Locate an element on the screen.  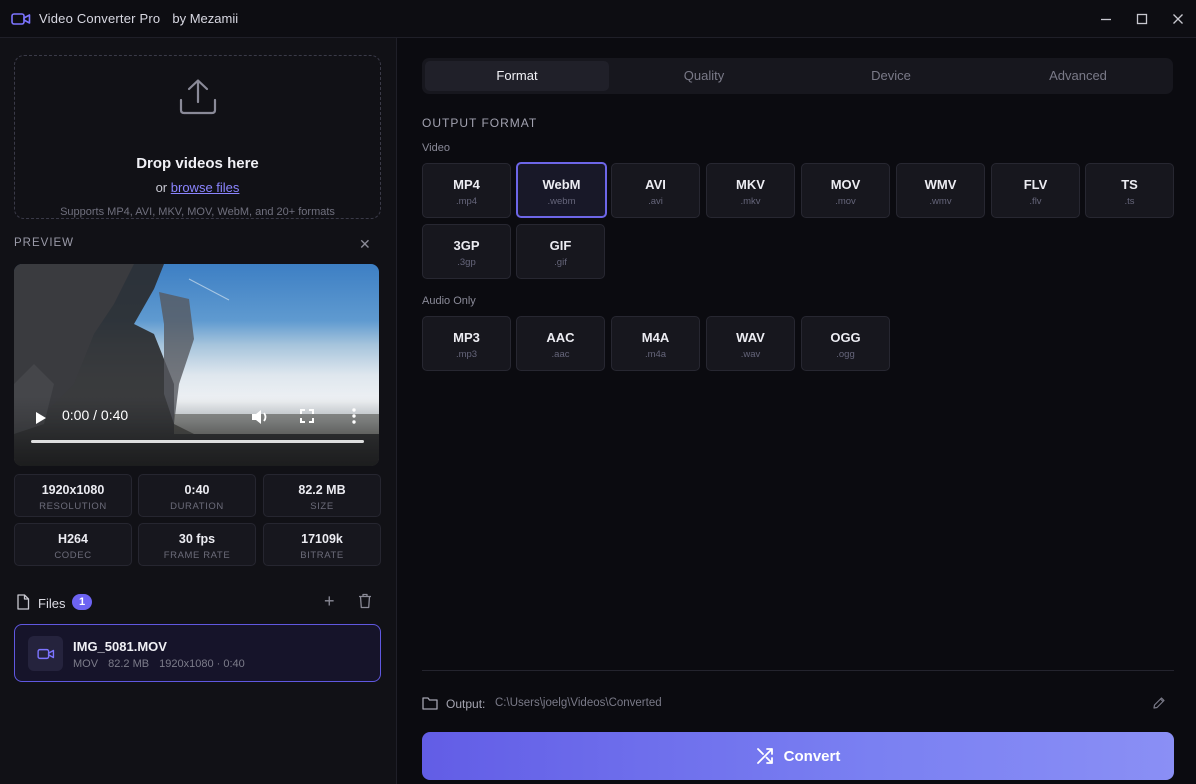
video-progress-bar is located at coordinates (197, 441).